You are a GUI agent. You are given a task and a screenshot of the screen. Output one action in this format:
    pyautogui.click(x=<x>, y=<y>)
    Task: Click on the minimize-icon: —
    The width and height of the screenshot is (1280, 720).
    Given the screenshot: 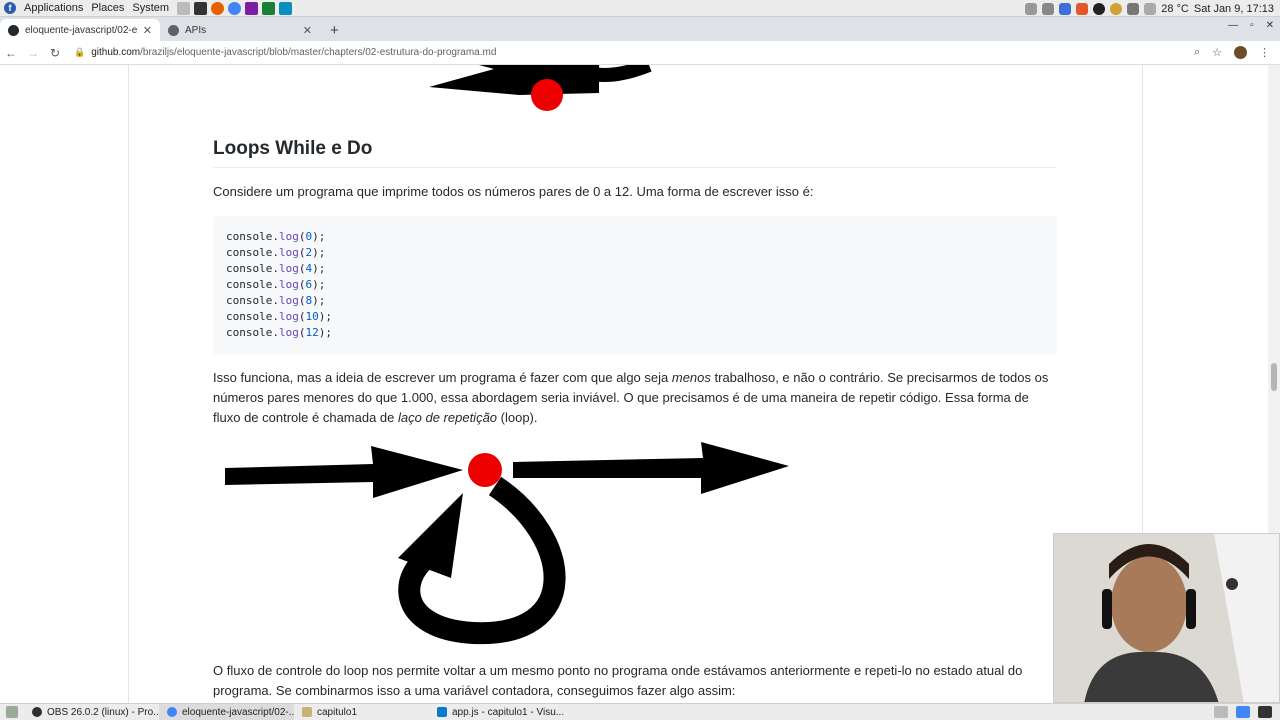 What is the action you would take?
    pyautogui.click(x=1233, y=25)
    